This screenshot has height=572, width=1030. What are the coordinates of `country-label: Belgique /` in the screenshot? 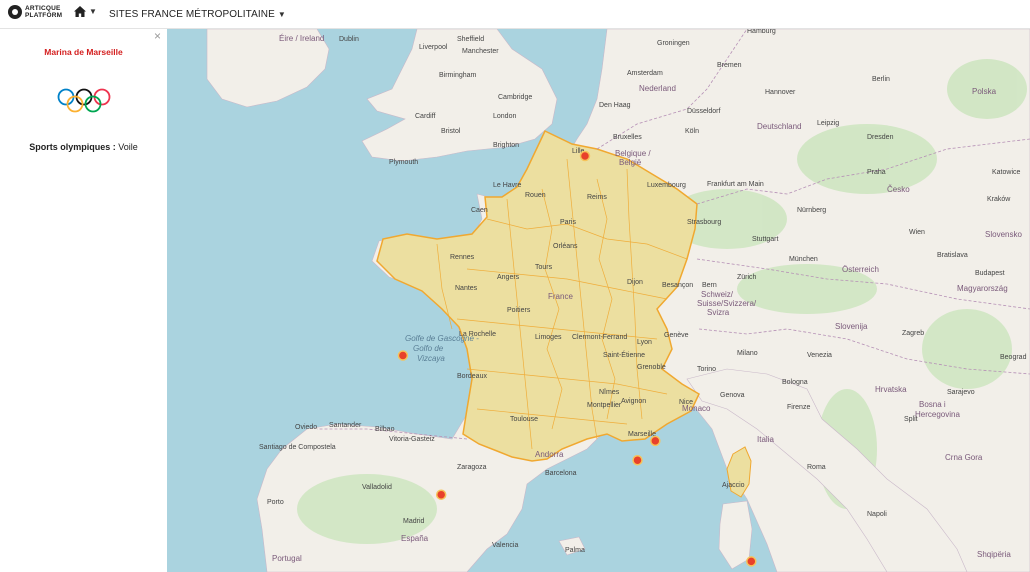 It's located at (633, 153).